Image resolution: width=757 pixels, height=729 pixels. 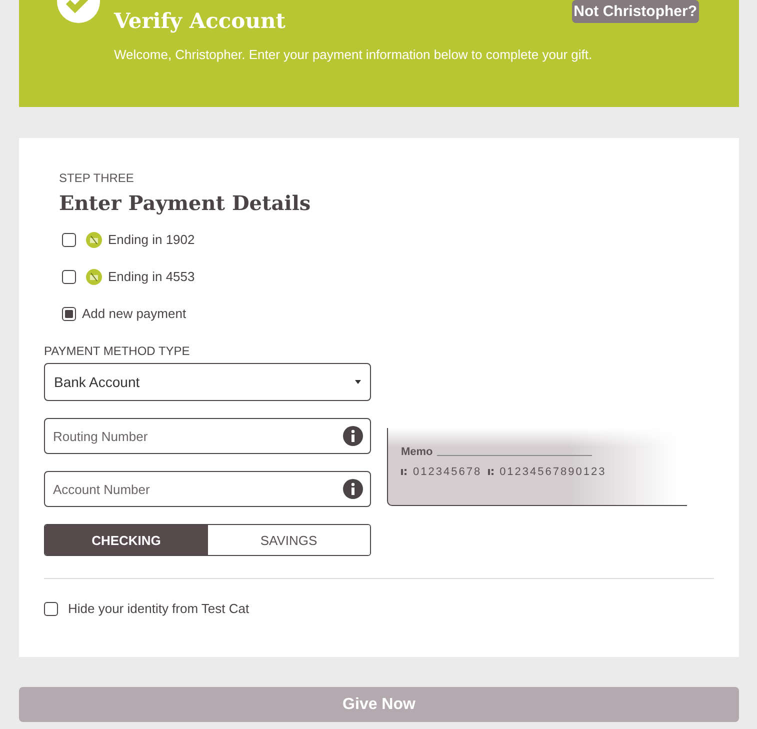 What do you see at coordinates (185, 203) in the screenshot?
I see `step-title: Enter Payment Details` at bounding box center [185, 203].